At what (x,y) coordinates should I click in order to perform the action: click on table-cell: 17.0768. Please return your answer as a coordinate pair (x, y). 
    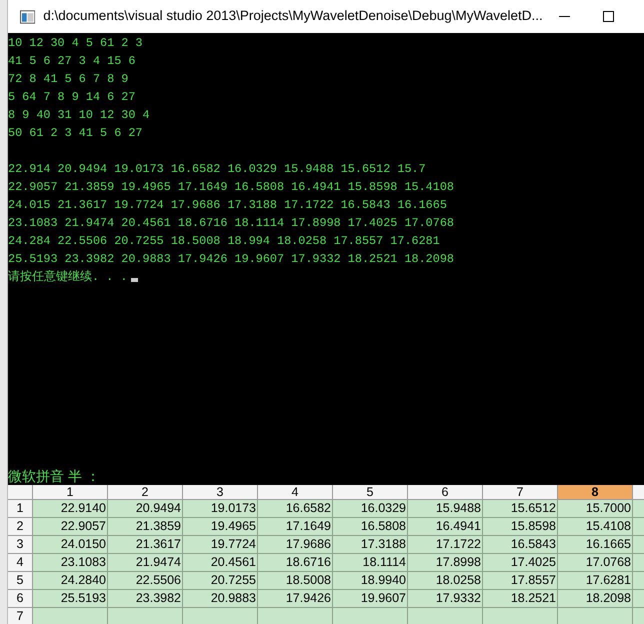
    Looking at the image, I should click on (595, 563).